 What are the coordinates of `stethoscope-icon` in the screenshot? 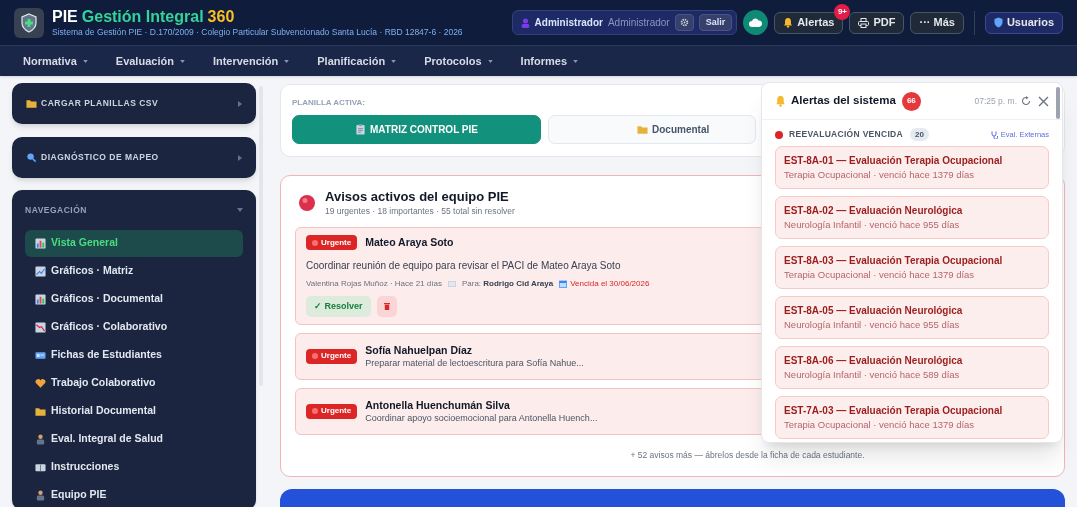 It's located at (994, 134).